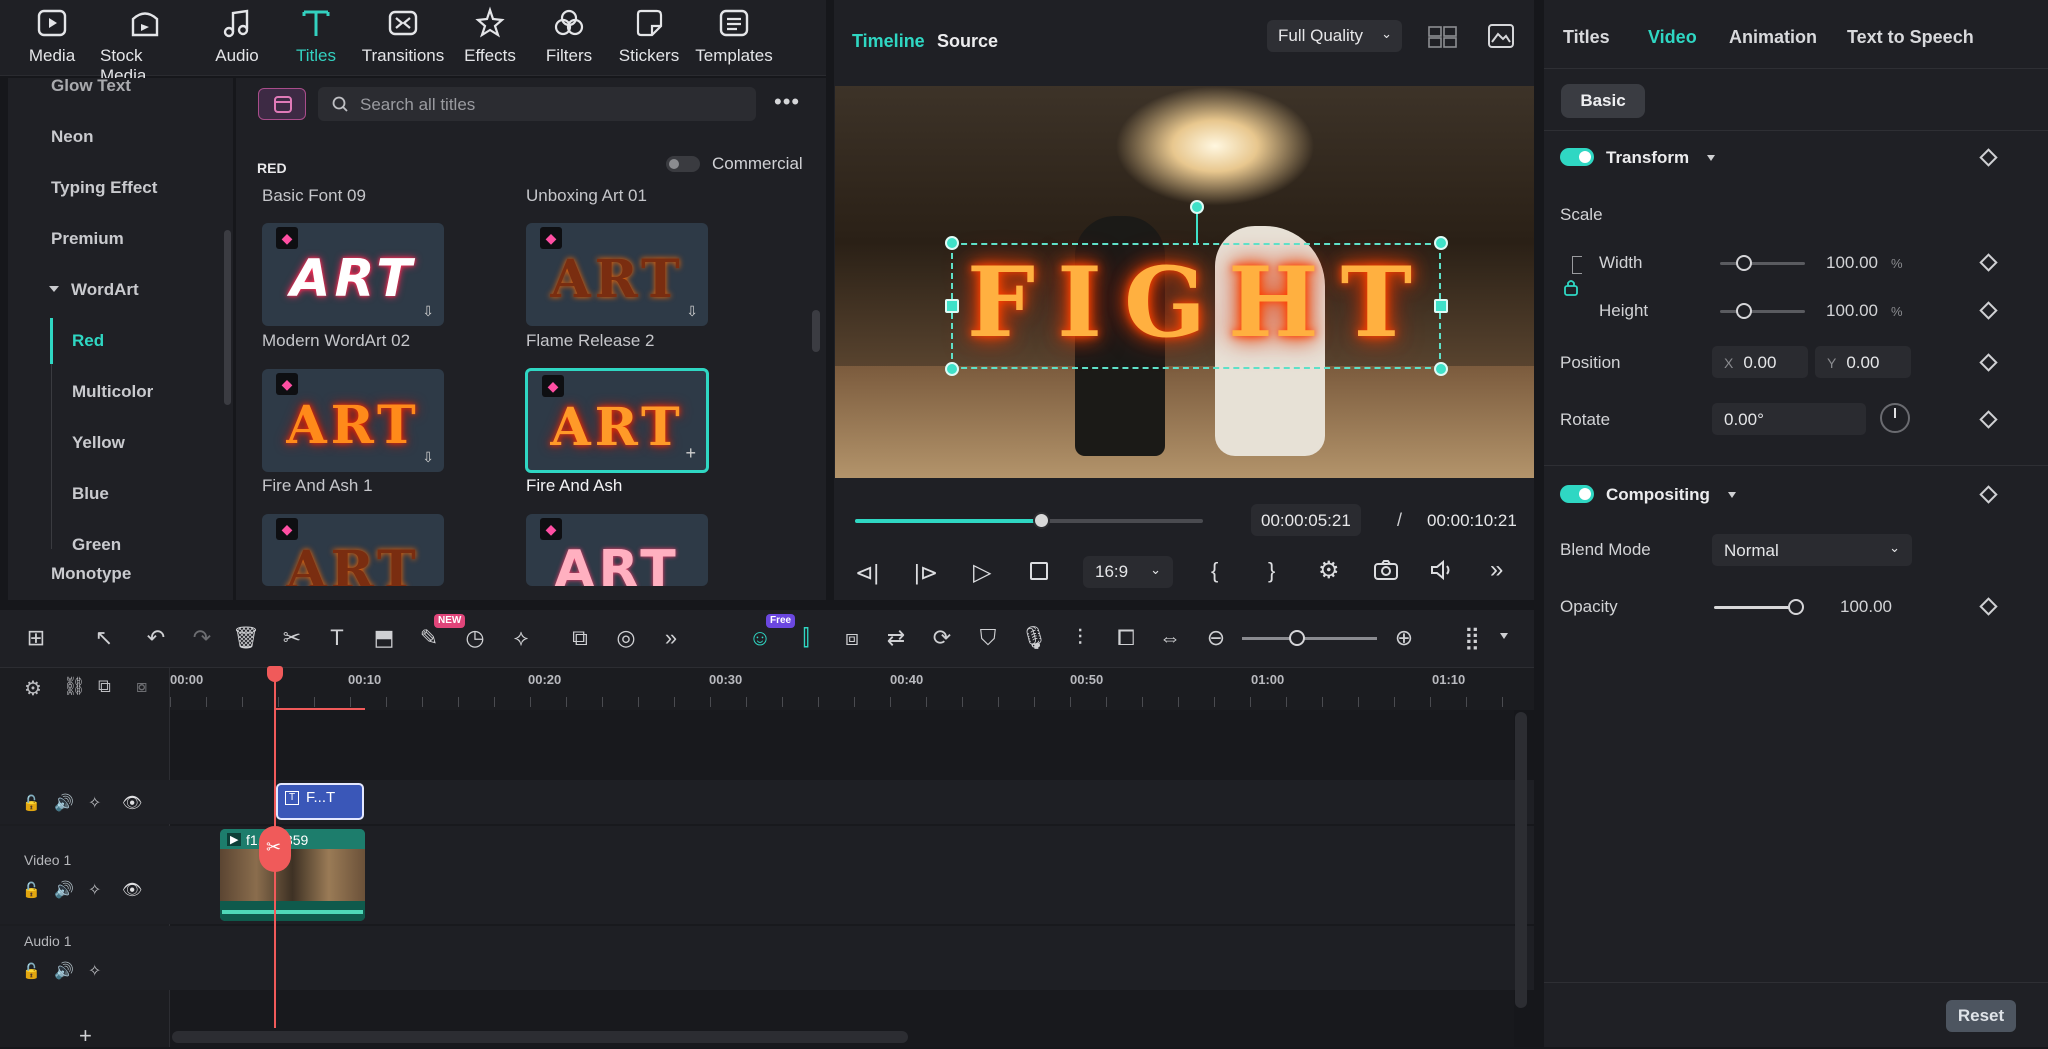 Image resolution: width=2048 pixels, height=1049 pixels. I want to click on image-snapshot-icon, so click(1501, 36).